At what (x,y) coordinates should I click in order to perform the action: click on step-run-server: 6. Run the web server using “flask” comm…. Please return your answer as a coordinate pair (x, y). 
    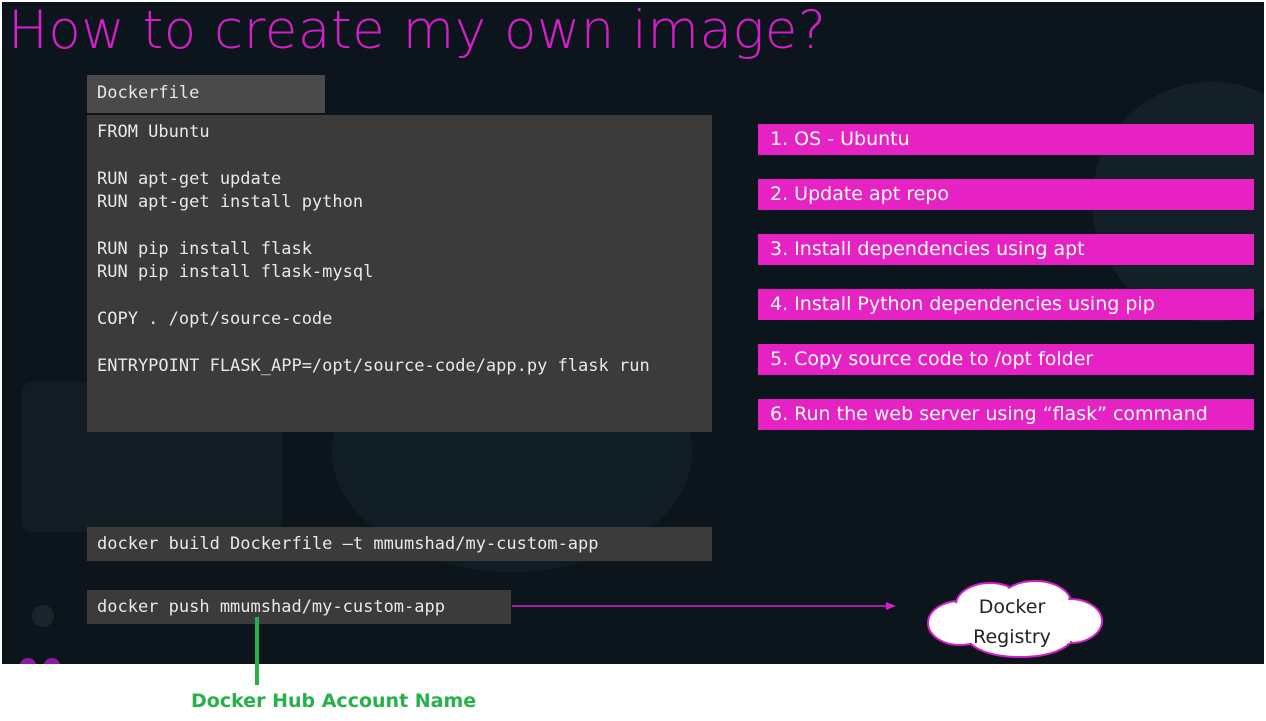
    Looking at the image, I should click on (1006, 414).